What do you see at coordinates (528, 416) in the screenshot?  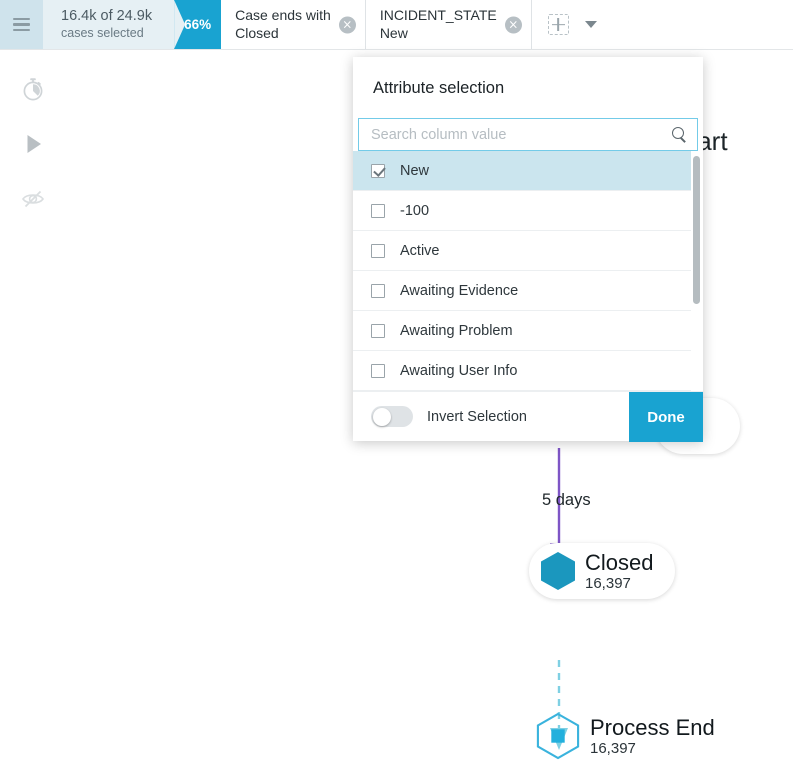 I see `popup-footer: Invert Selection Done` at bounding box center [528, 416].